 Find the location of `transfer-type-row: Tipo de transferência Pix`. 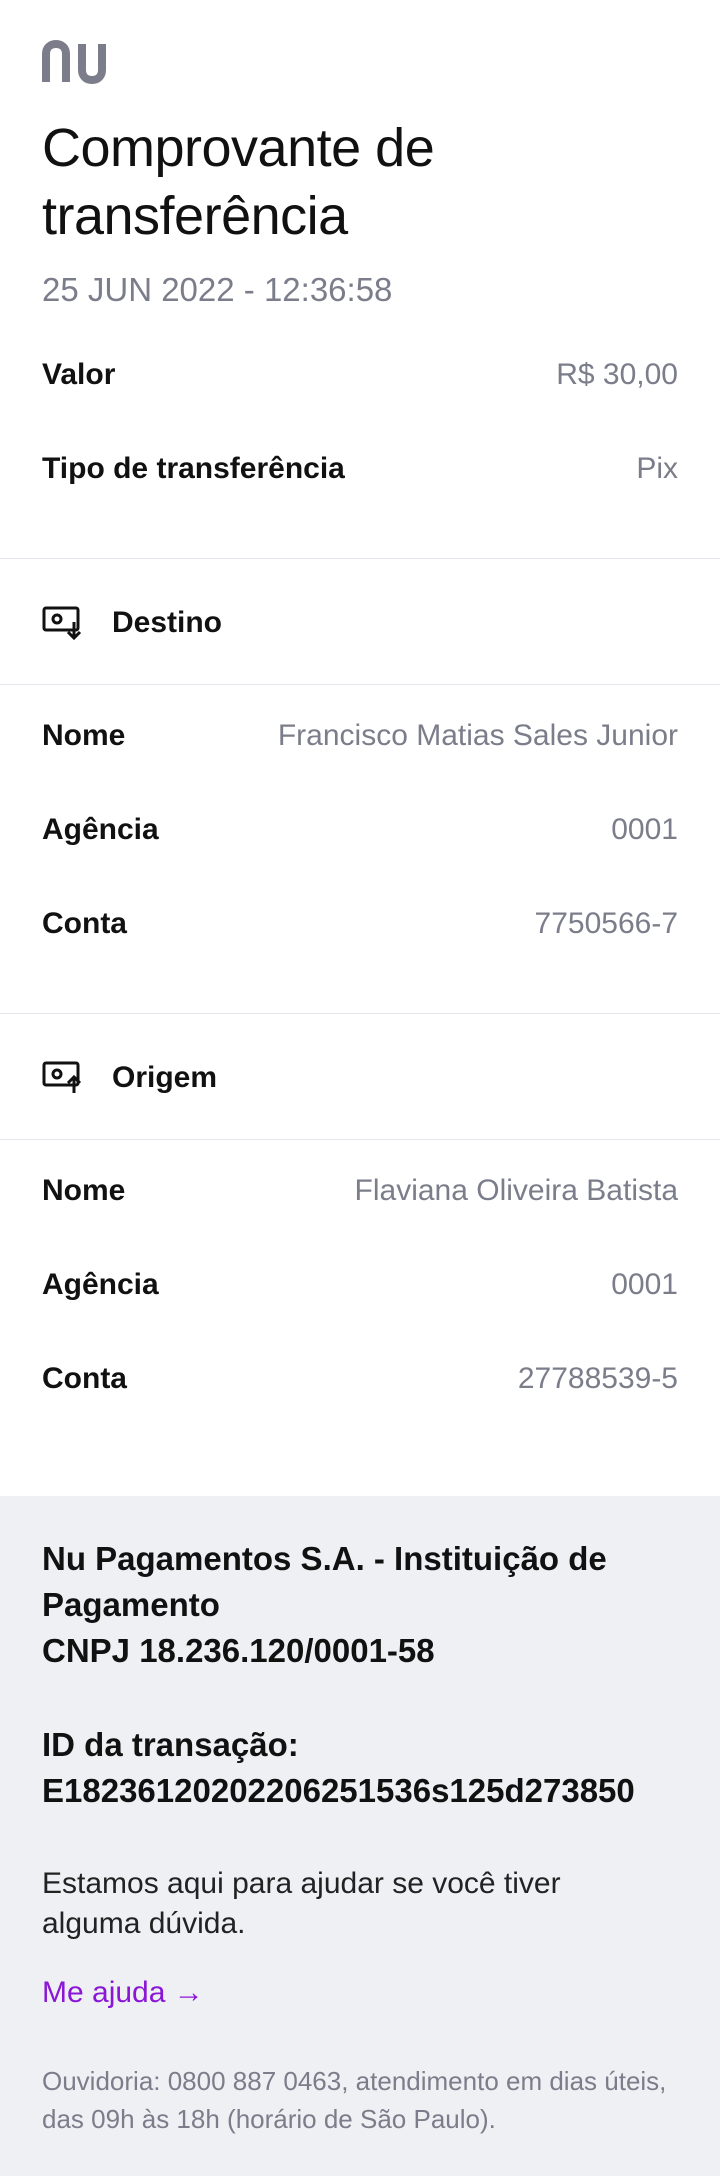

transfer-type-row: Tipo de transferência Pix is located at coordinates (360, 469).